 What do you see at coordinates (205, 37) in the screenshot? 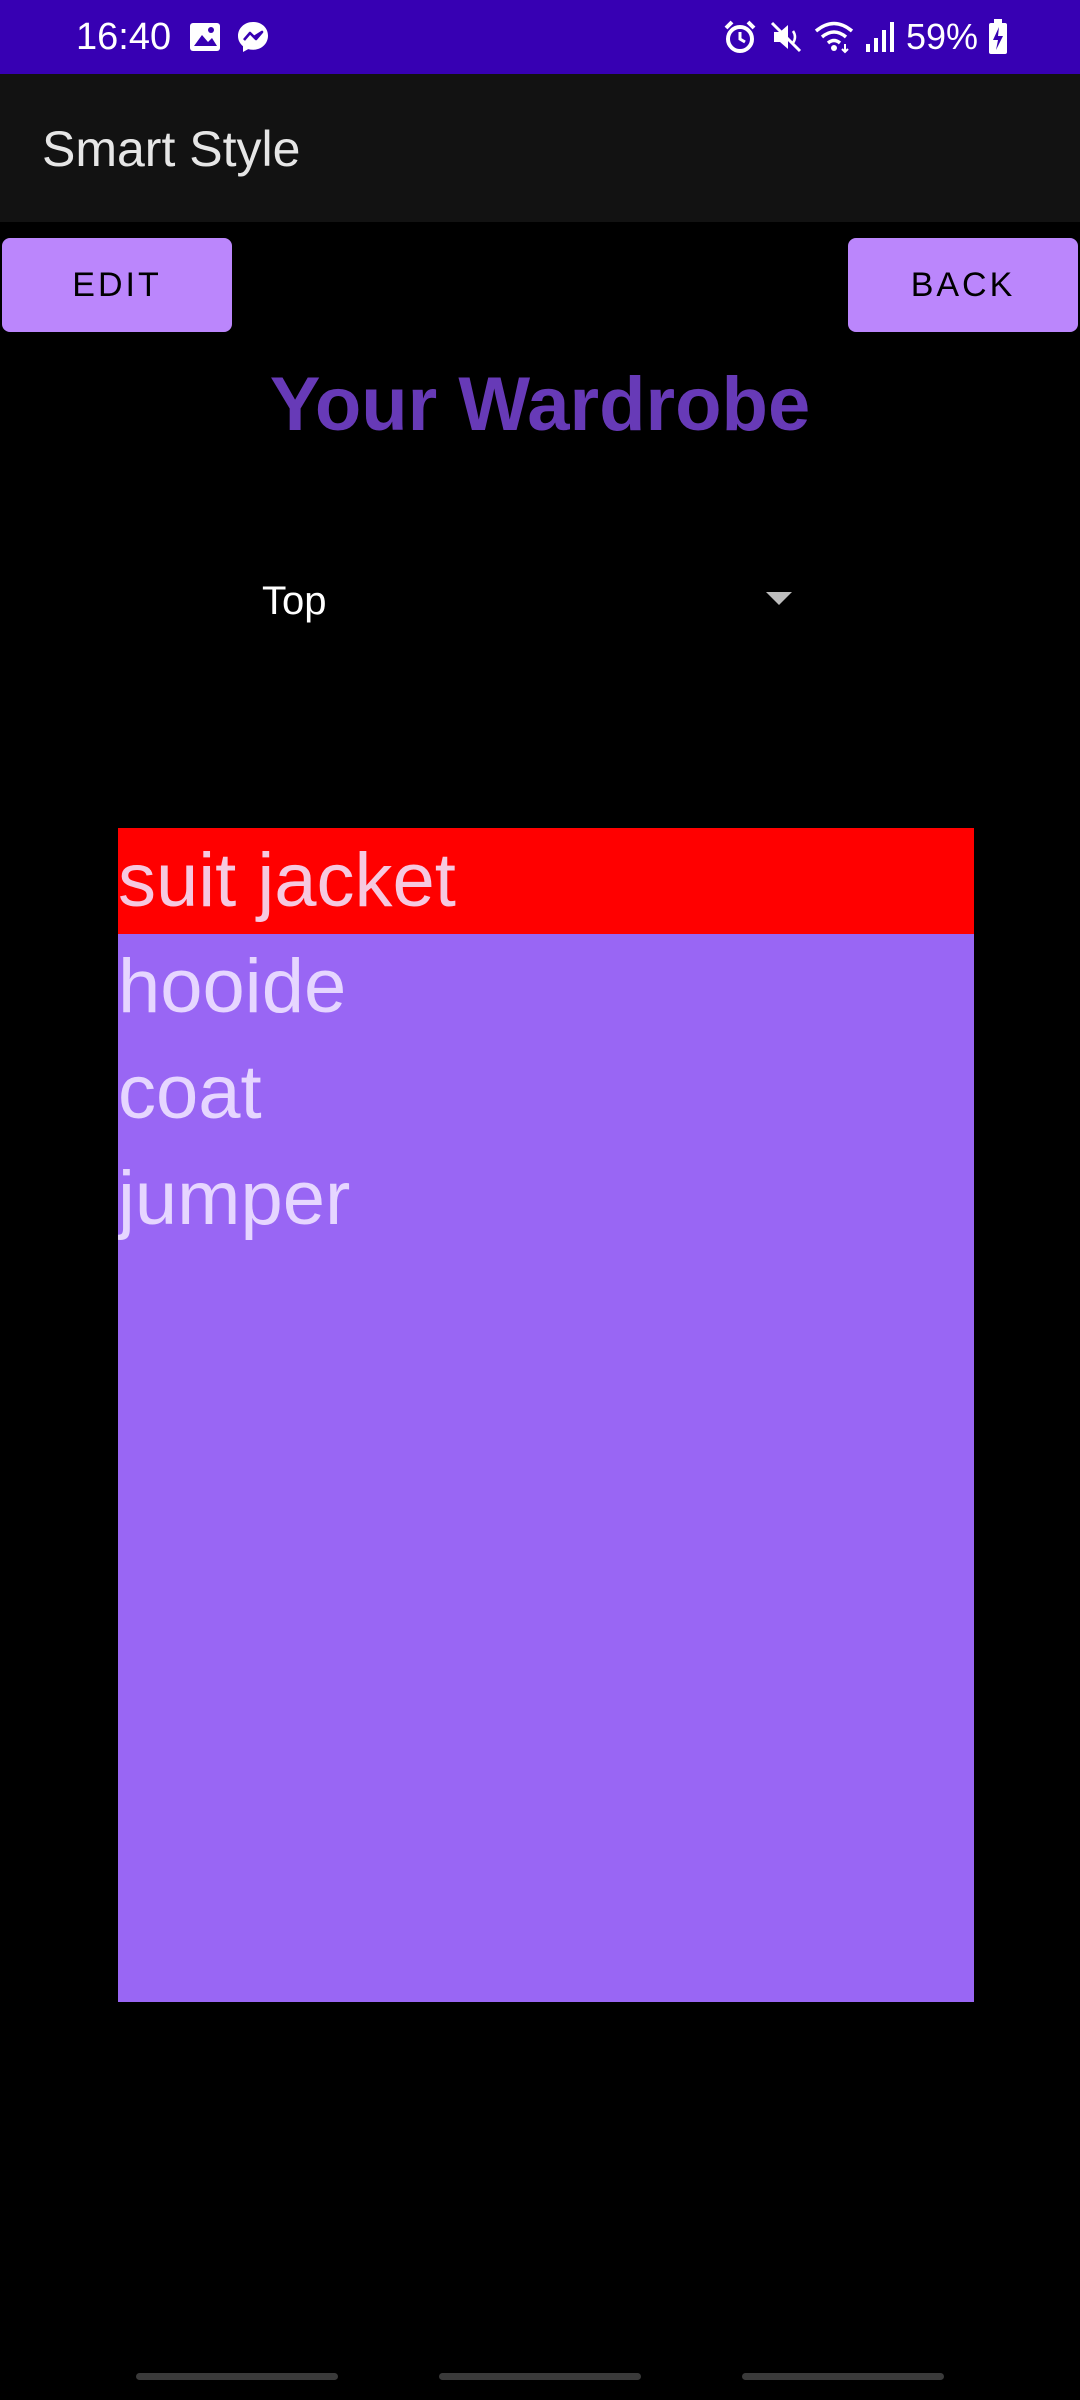
I see `gallery-icon` at bounding box center [205, 37].